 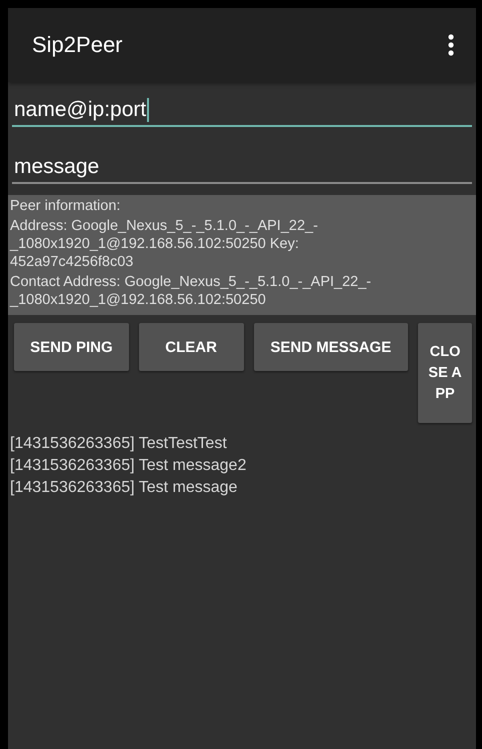 What do you see at coordinates (119, 444) in the screenshot?
I see `log-line: [1431536263365] TestTestTest` at bounding box center [119, 444].